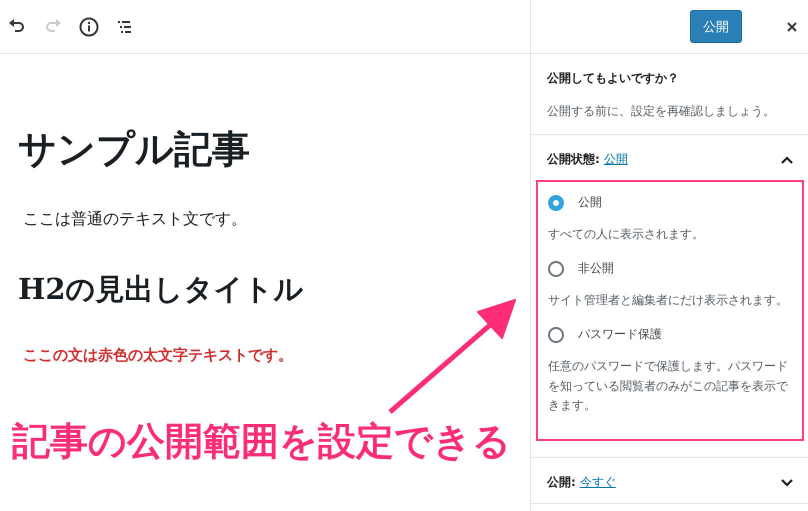 The height and width of the screenshot is (511, 808). I want to click on option-label: 非公開, so click(596, 269).